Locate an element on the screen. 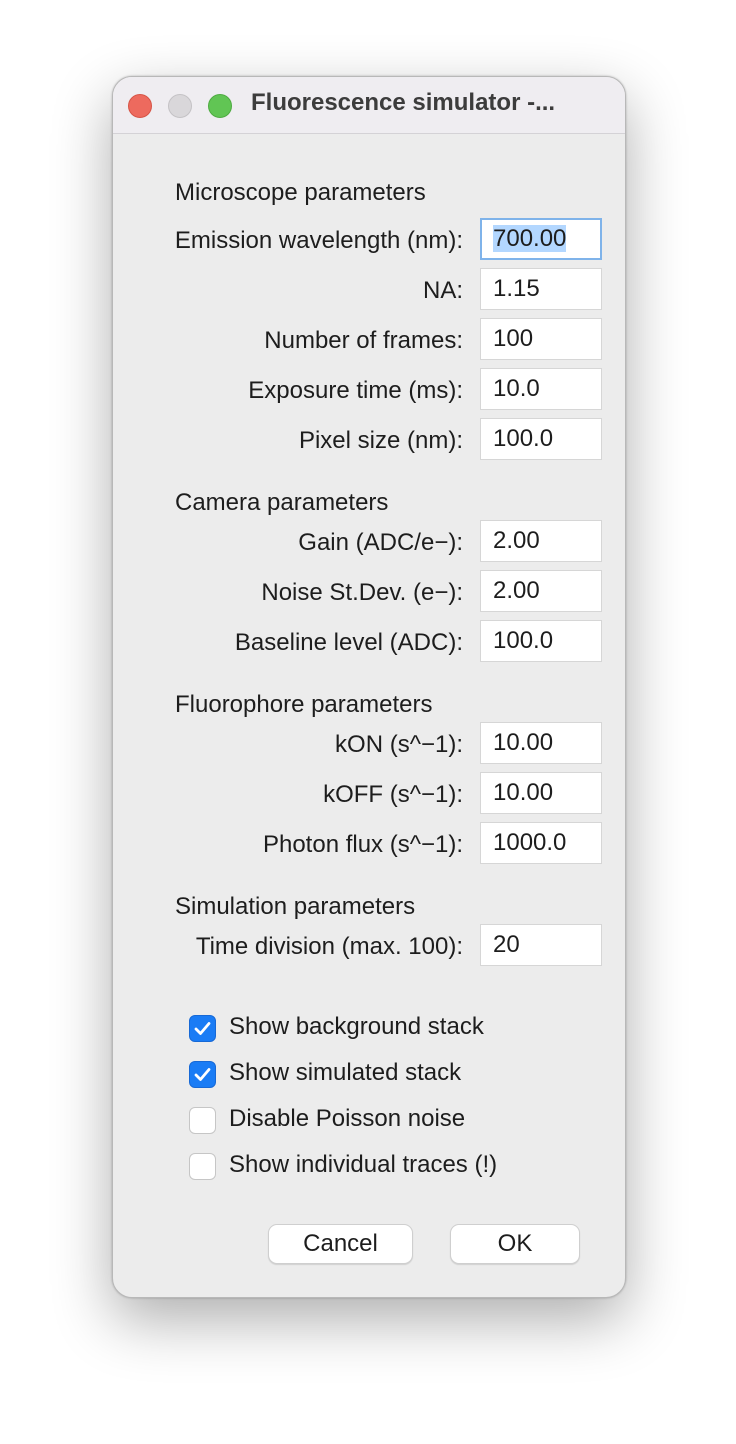 This screenshot has height=1444, width=736. close-window-button is located at coordinates (140, 106).